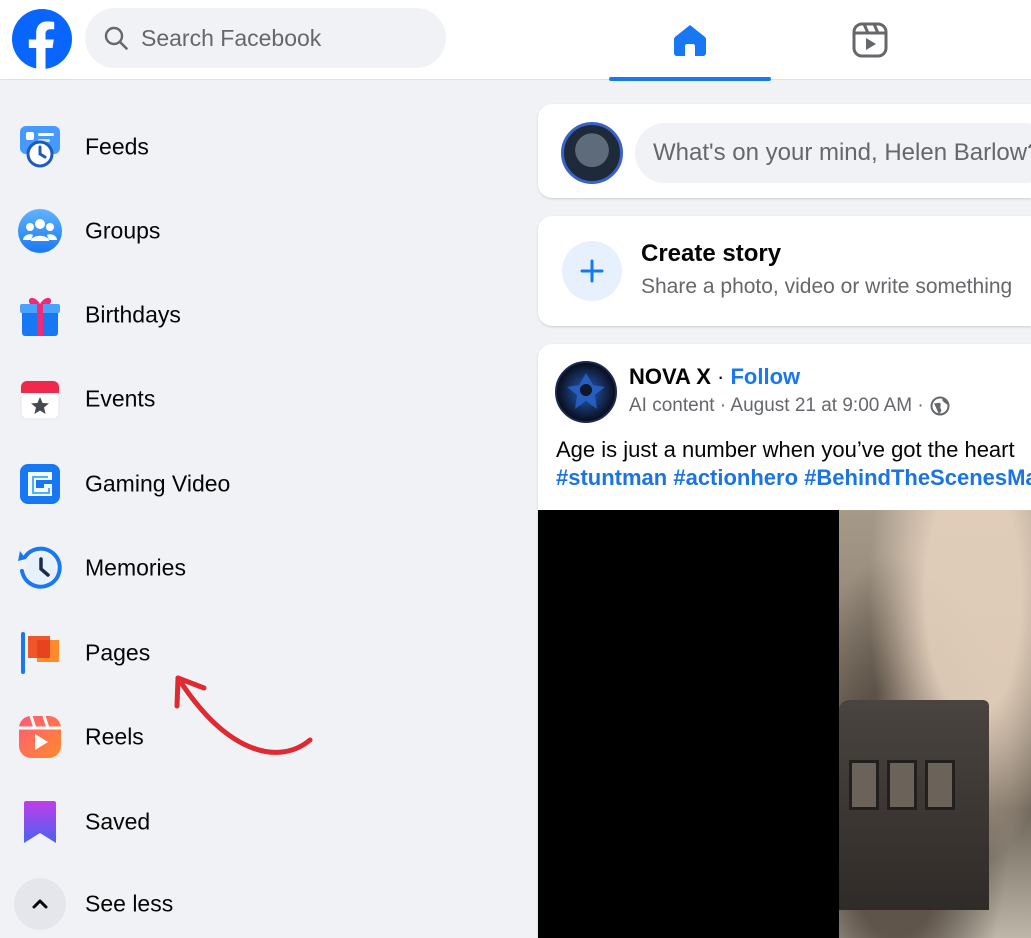 The height and width of the screenshot is (938, 1031). What do you see at coordinates (40, 737) in the screenshot?
I see `reels-play-icon` at bounding box center [40, 737].